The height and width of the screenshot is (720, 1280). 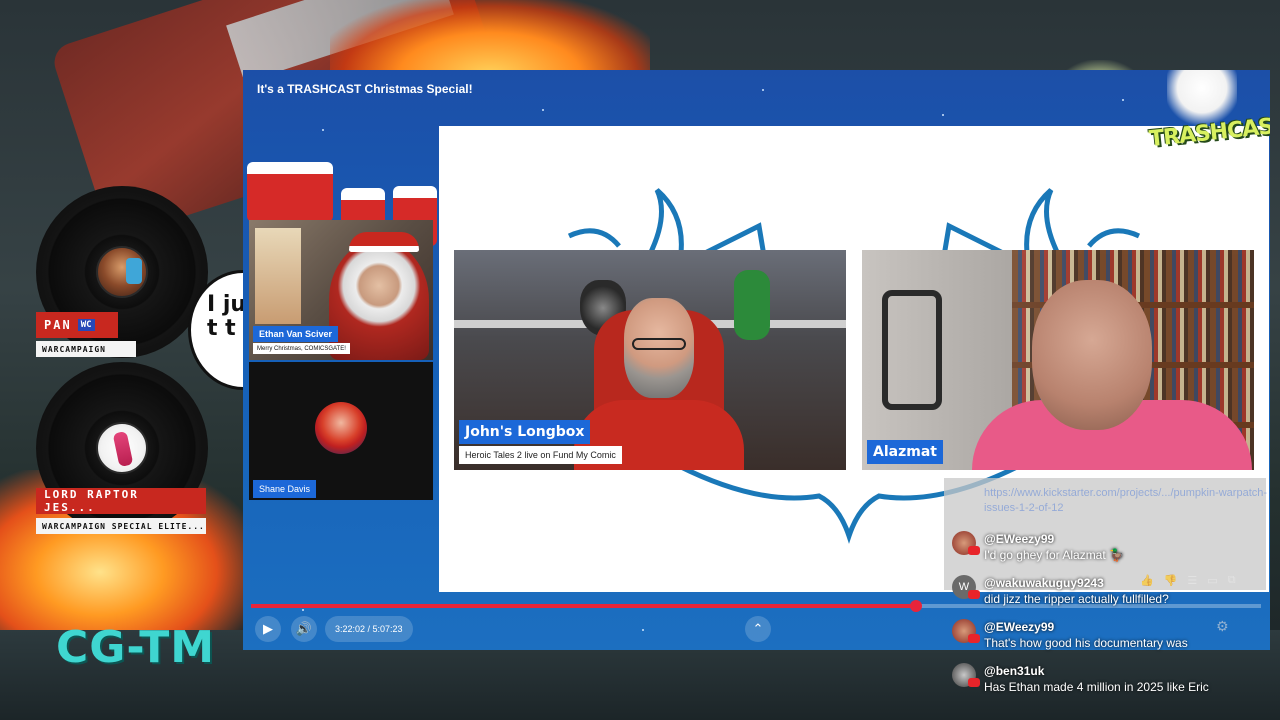 I want to click on shane-name-label: Shane Davis, so click(x=285, y=489).